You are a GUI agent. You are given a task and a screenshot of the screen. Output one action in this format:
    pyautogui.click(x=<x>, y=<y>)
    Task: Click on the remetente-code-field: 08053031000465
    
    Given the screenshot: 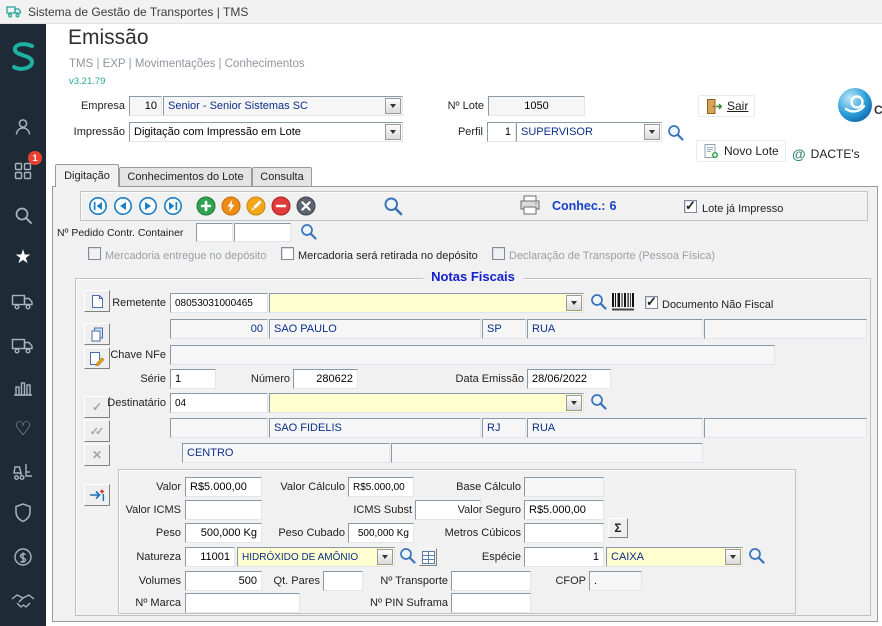 What is the action you would take?
    pyautogui.click(x=219, y=303)
    